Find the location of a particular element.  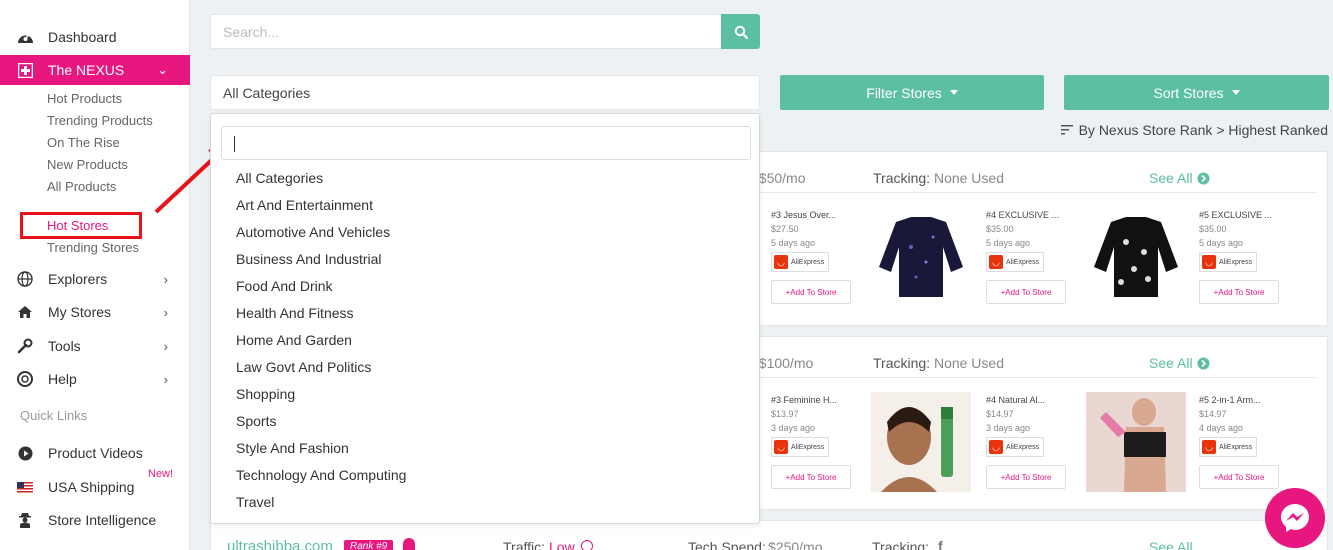

quick-links-heading: Quick Links is located at coordinates (54, 415).